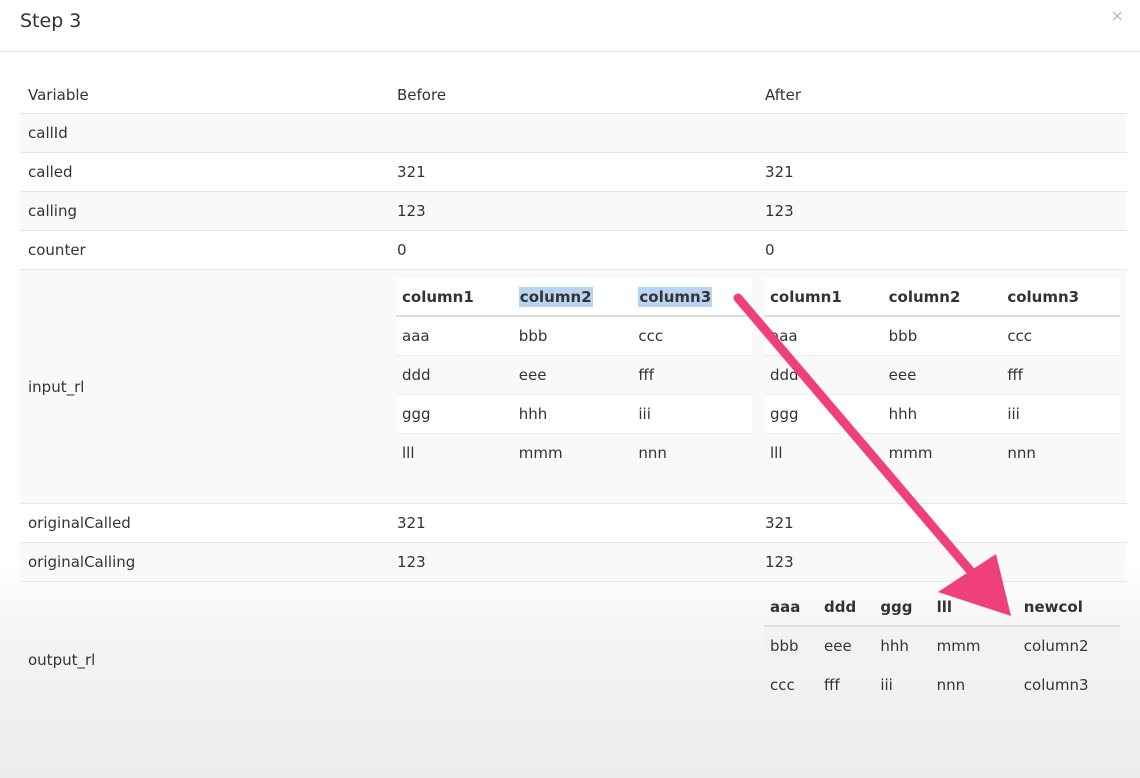 The height and width of the screenshot is (778, 1140). What do you see at coordinates (56, 386) in the screenshot?
I see `variable-name: input_rl` at bounding box center [56, 386].